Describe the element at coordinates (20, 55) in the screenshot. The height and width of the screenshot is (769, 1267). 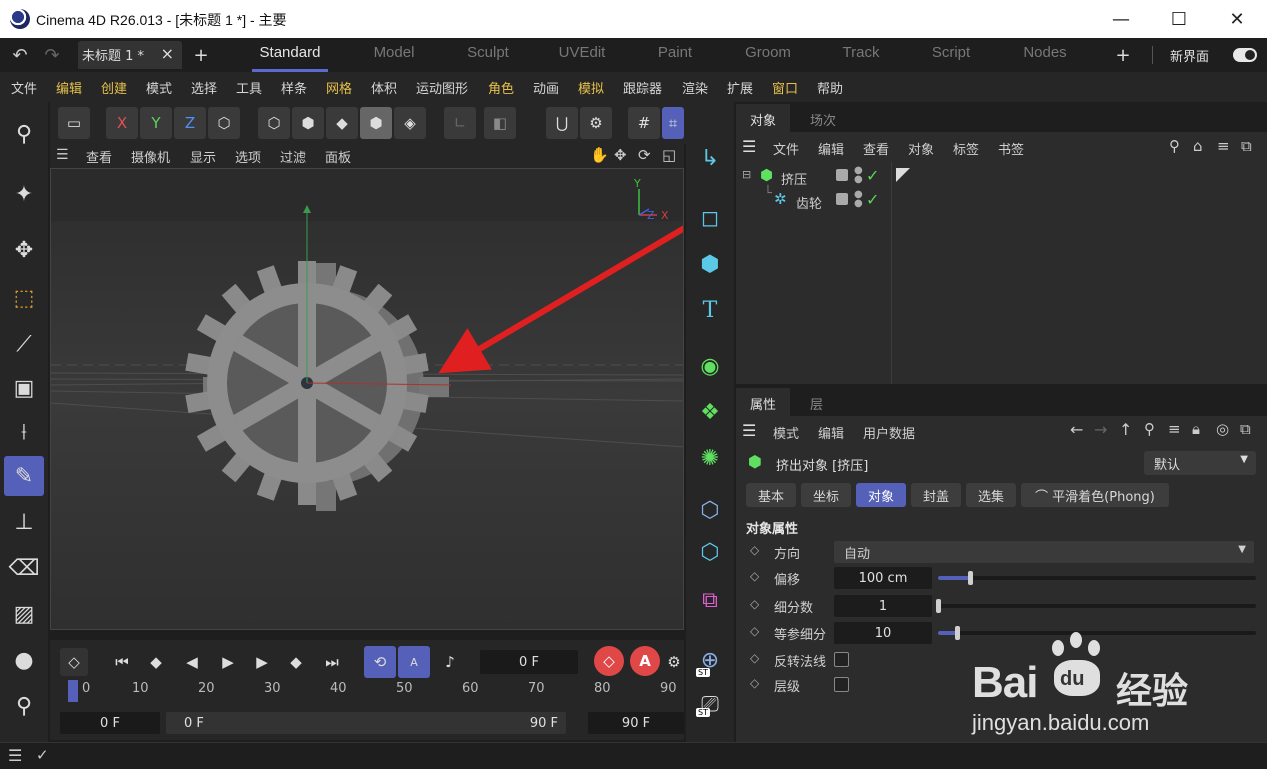
I see `undo-icon: ↶` at that location.